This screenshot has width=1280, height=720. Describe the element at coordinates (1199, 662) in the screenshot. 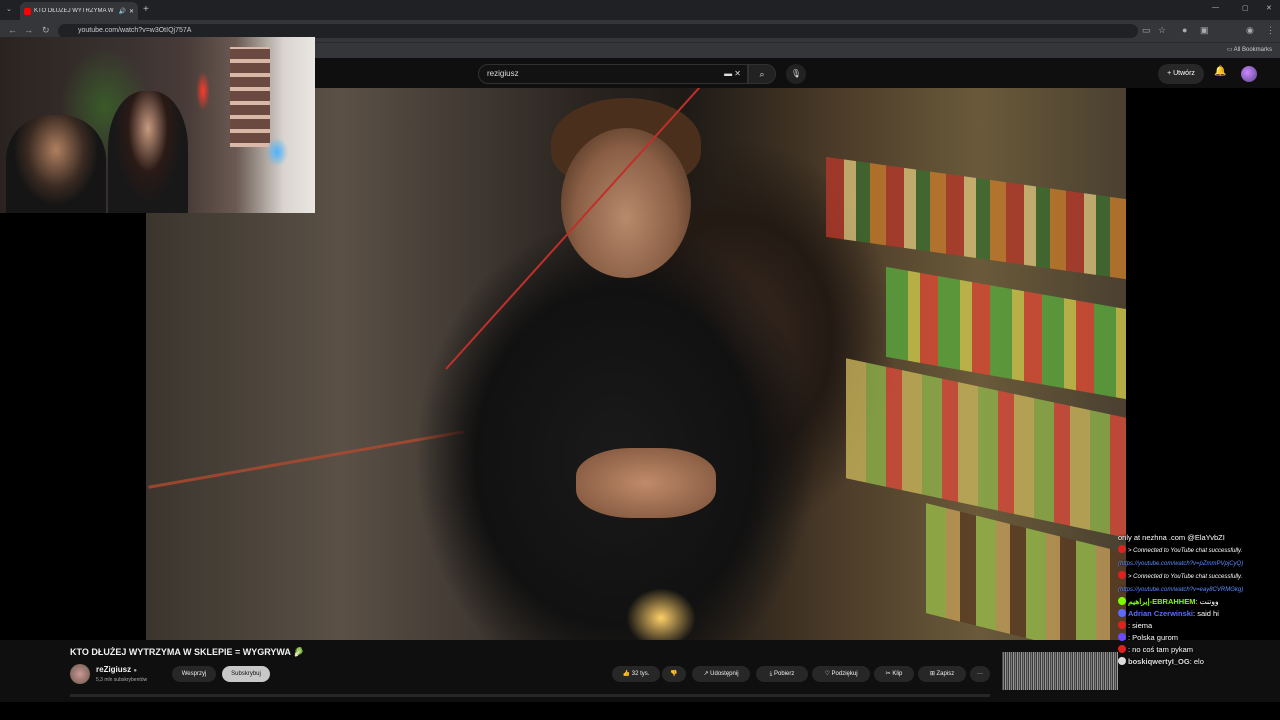

I see `chat-message: boskiqwertyI_OG: elo` at that location.